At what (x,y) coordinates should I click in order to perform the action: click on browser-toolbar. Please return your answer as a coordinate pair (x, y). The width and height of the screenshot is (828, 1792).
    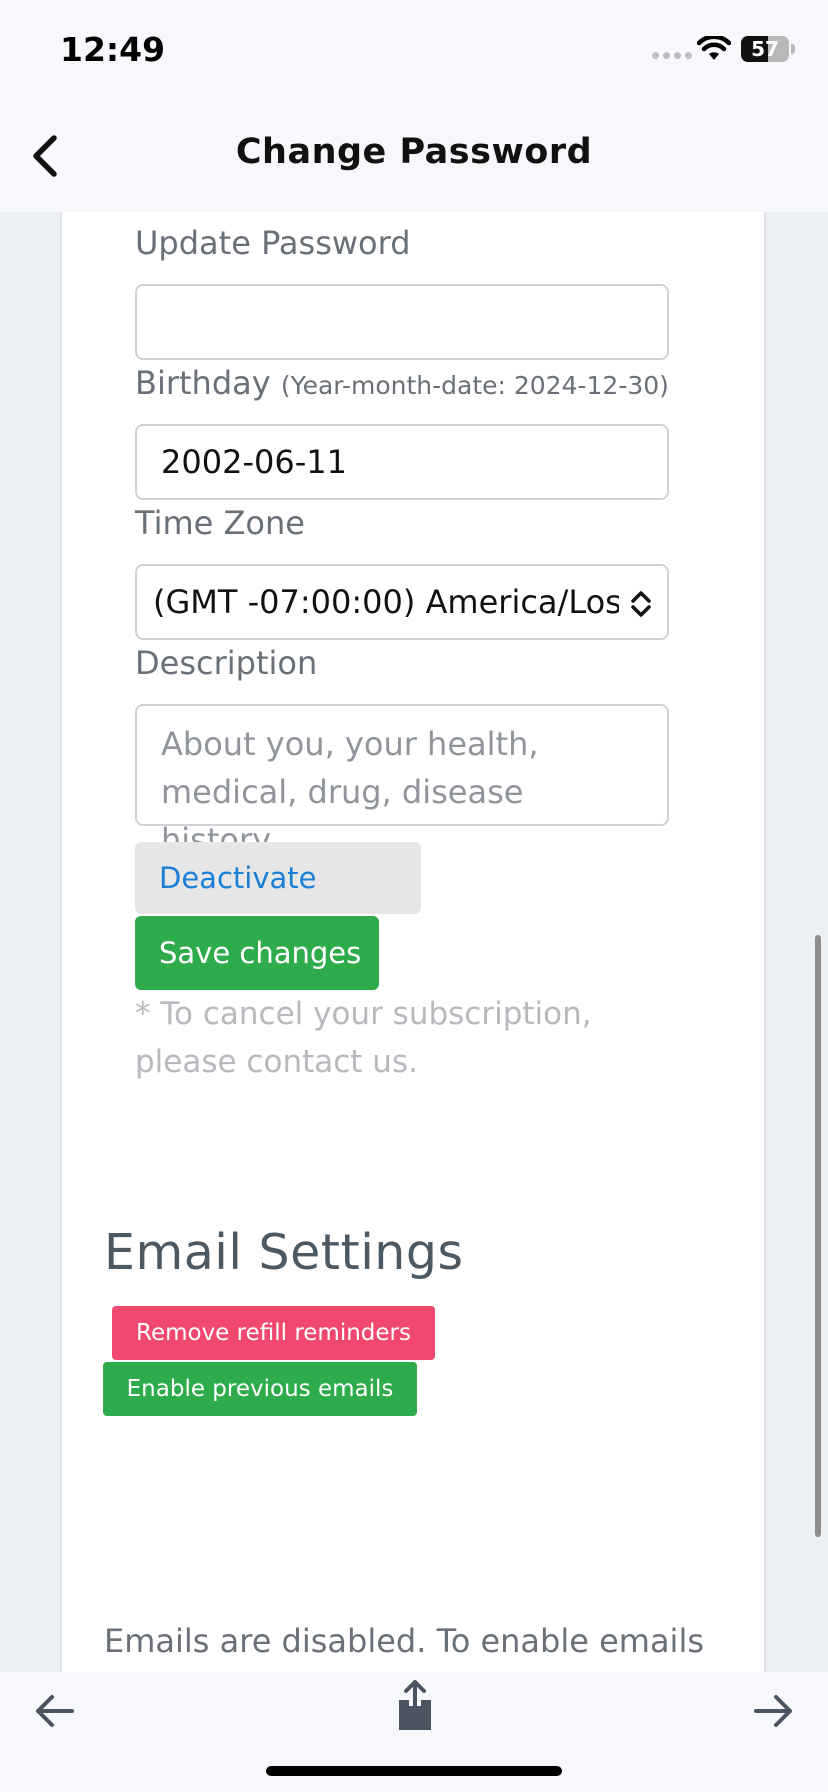
    Looking at the image, I should click on (414, 1732).